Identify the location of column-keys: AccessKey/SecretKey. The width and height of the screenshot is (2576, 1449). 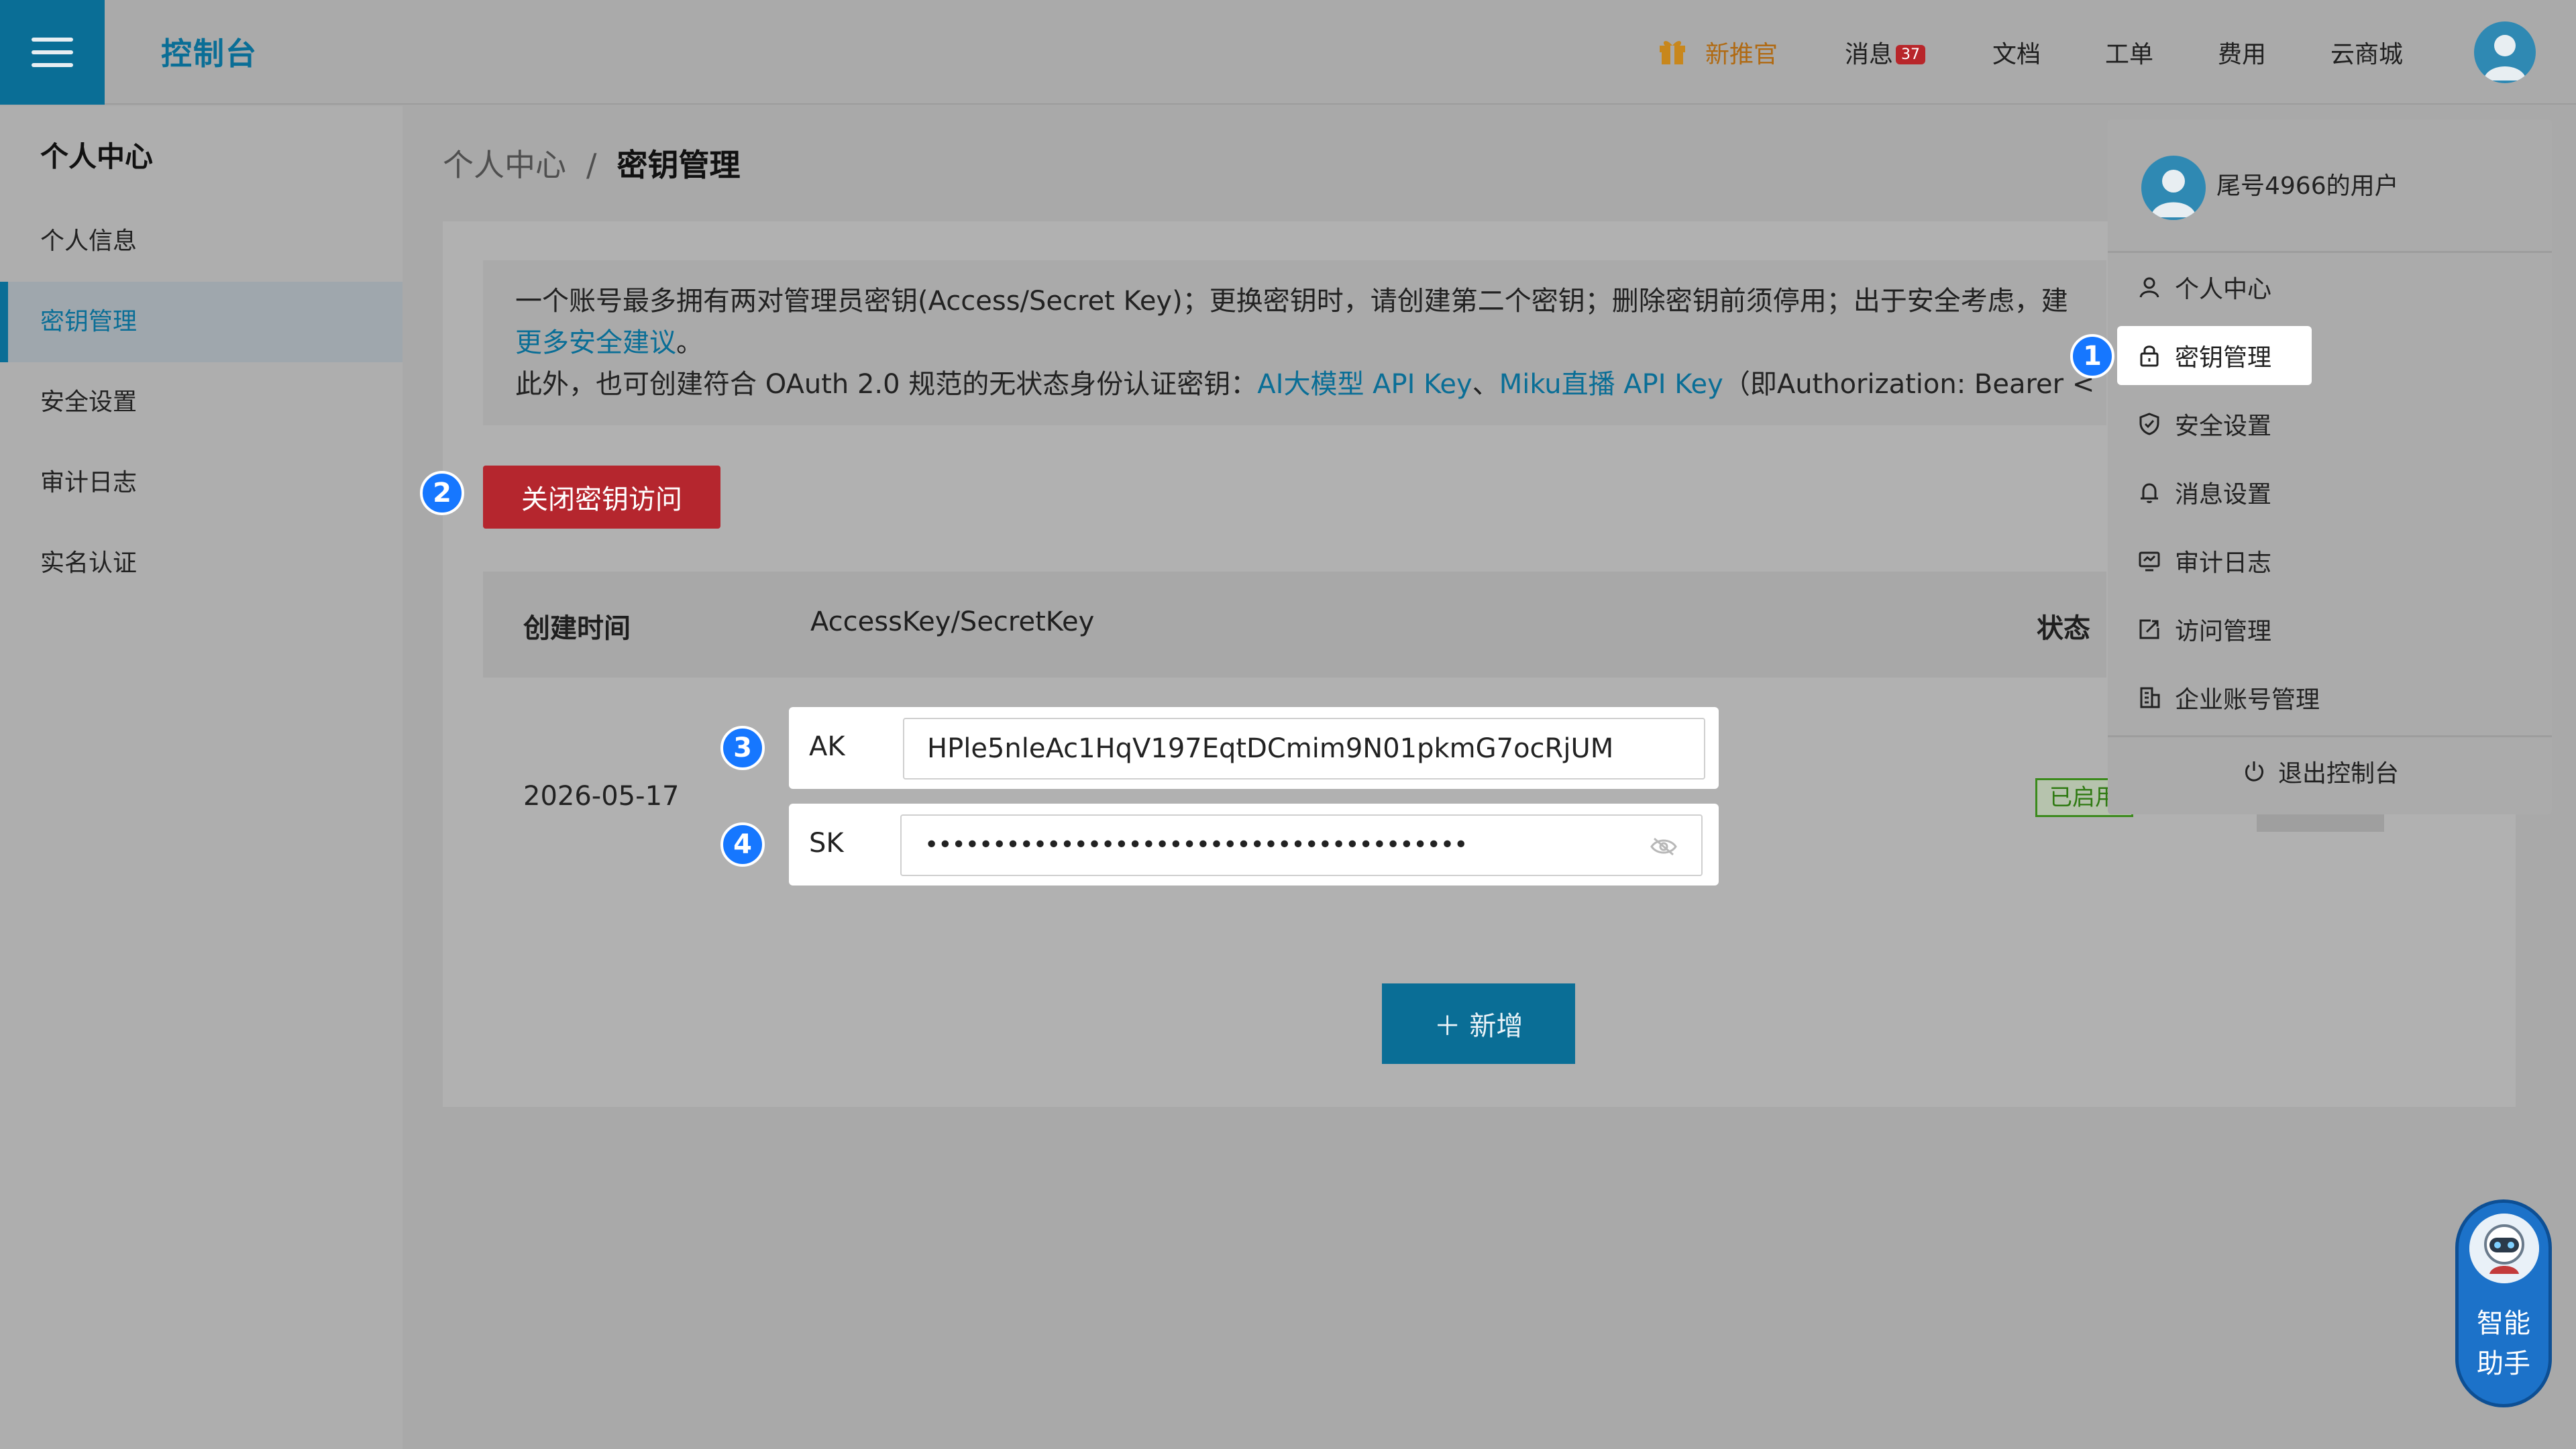
(952, 621).